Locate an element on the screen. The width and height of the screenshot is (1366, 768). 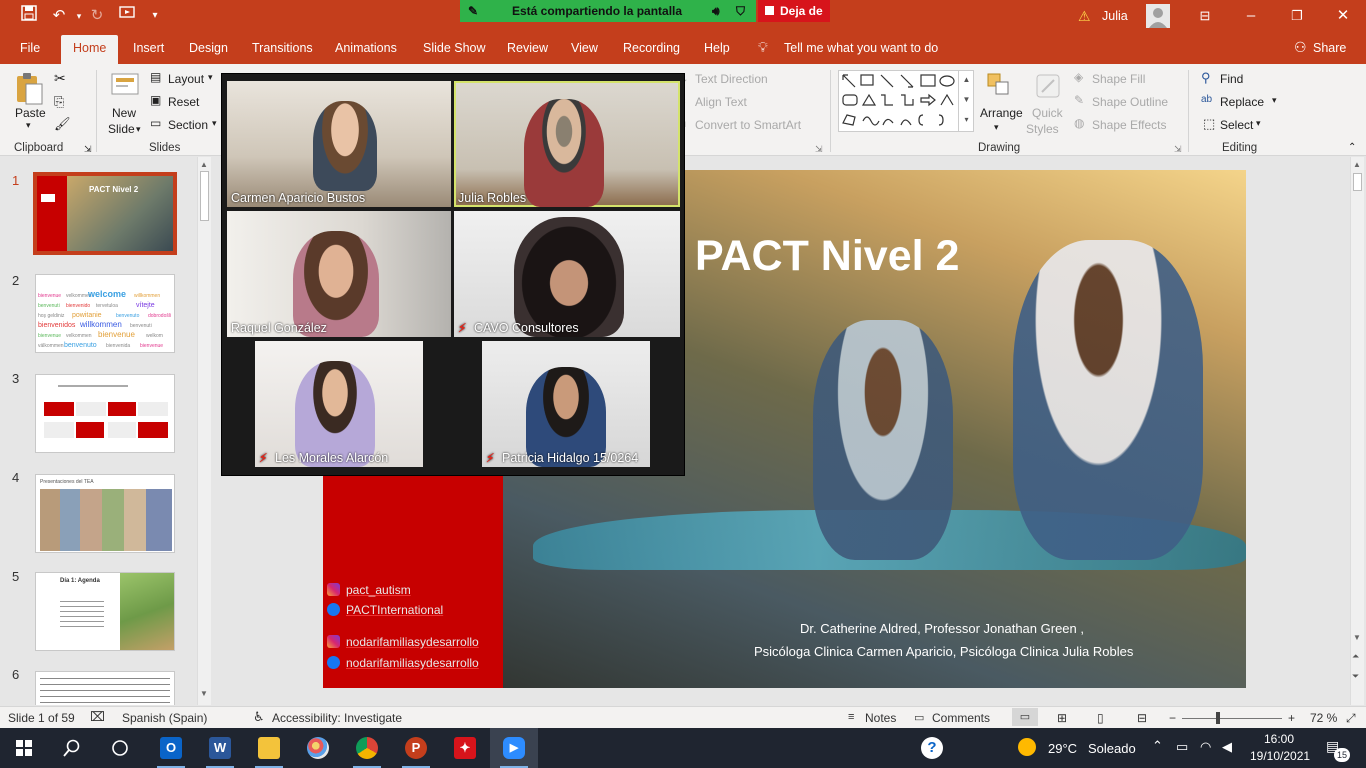
shape-fill-icon: ◈ is located at coordinates (1078, 77).